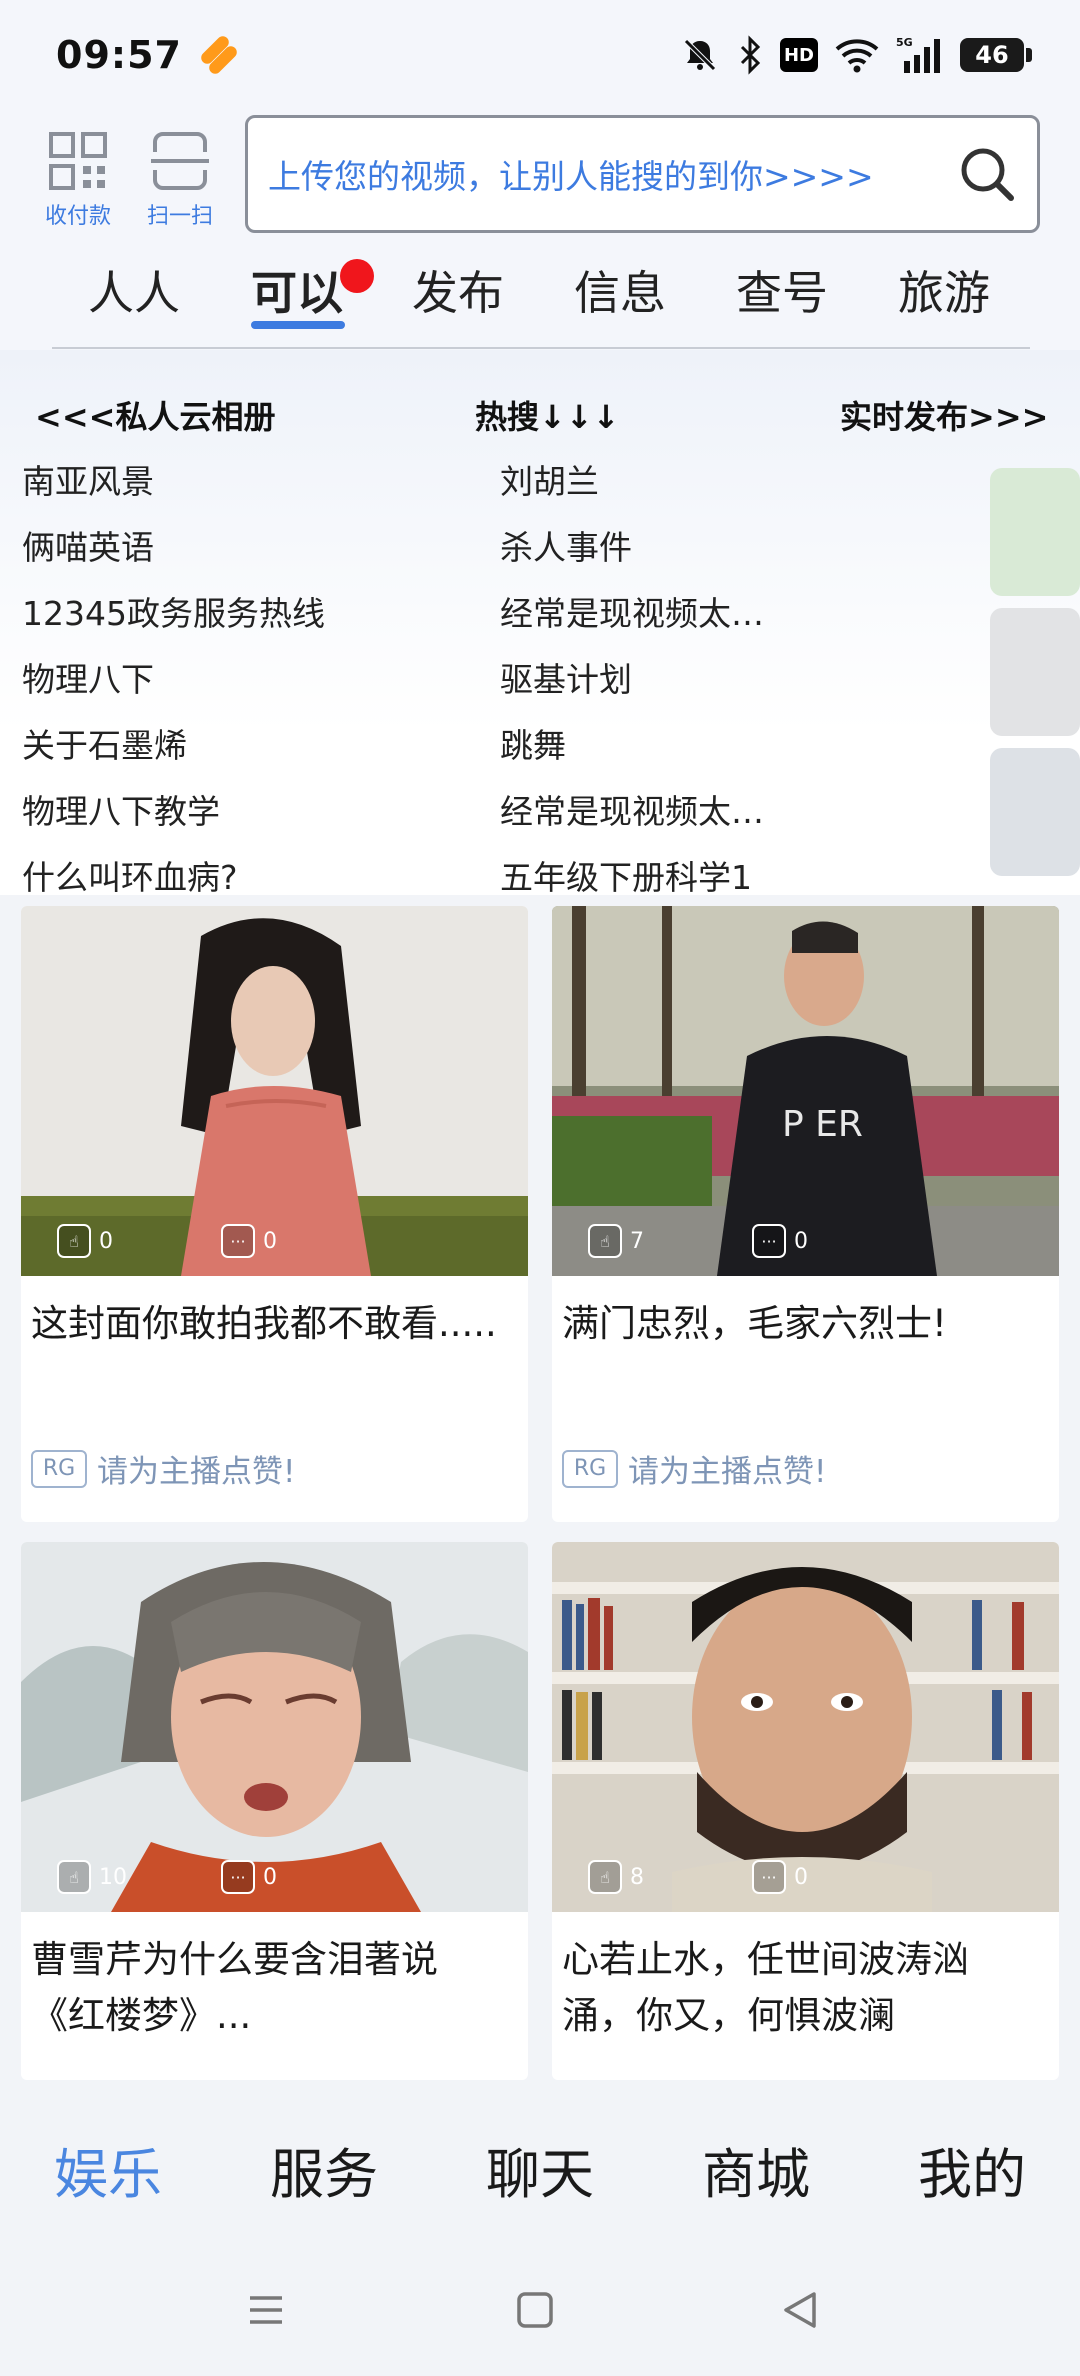 The height and width of the screenshot is (2376, 1080). What do you see at coordinates (274, 1727) in the screenshot?
I see `video-thumbnail: ☝ 10 ··· 0` at bounding box center [274, 1727].